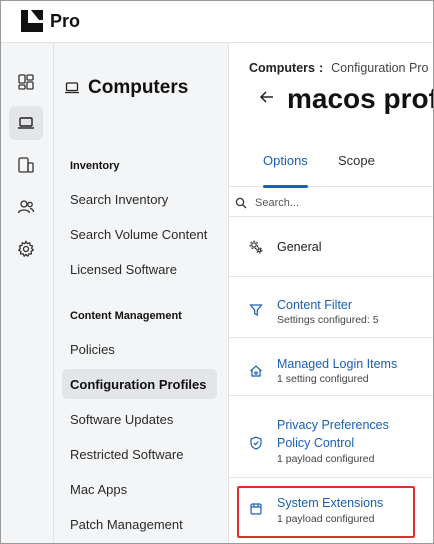 The width and height of the screenshot is (434, 544). What do you see at coordinates (333, 425) in the screenshot?
I see `payload-title-line1: Privacy Preferences` at bounding box center [333, 425].